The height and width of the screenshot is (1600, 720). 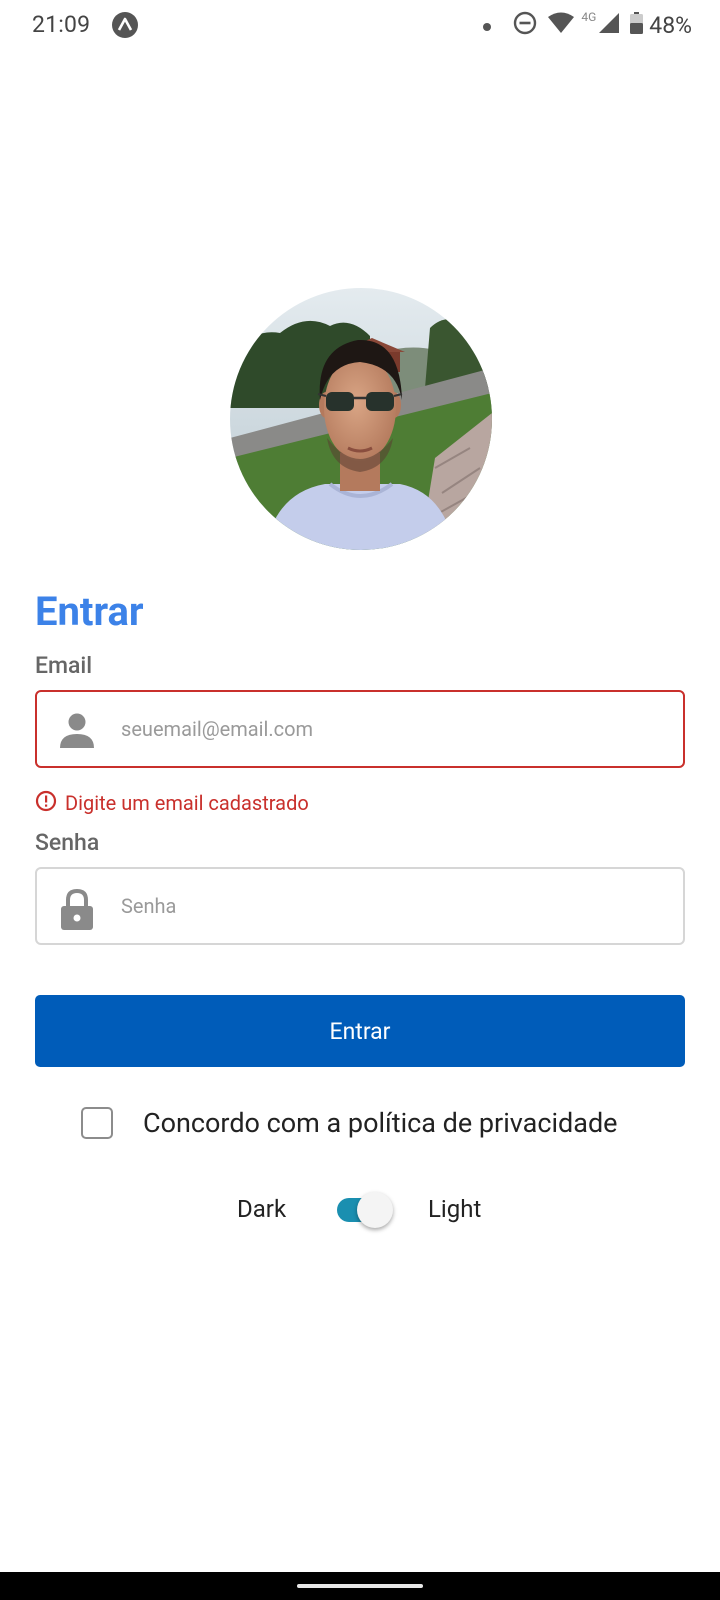 What do you see at coordinates (375, 1210) in the screenshot?
I see `theme-toggle-thumb` at bounding box center [375, 1210].